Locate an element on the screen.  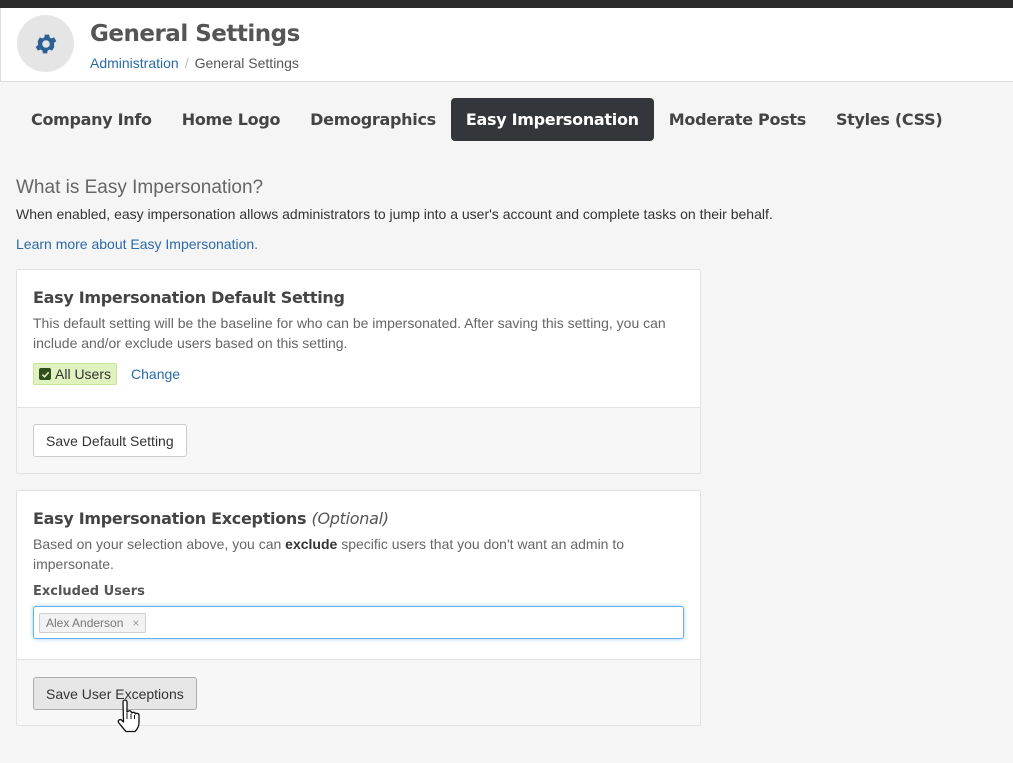
gear-icon is located at coordinates (45, 43).